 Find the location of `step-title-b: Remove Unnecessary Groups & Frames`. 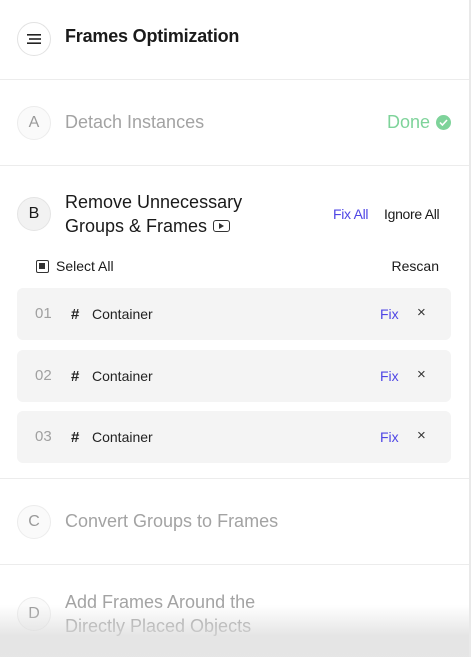

step-title-b: Remove Unnecessary Groups & Frames is located at coordinates (180, 214).